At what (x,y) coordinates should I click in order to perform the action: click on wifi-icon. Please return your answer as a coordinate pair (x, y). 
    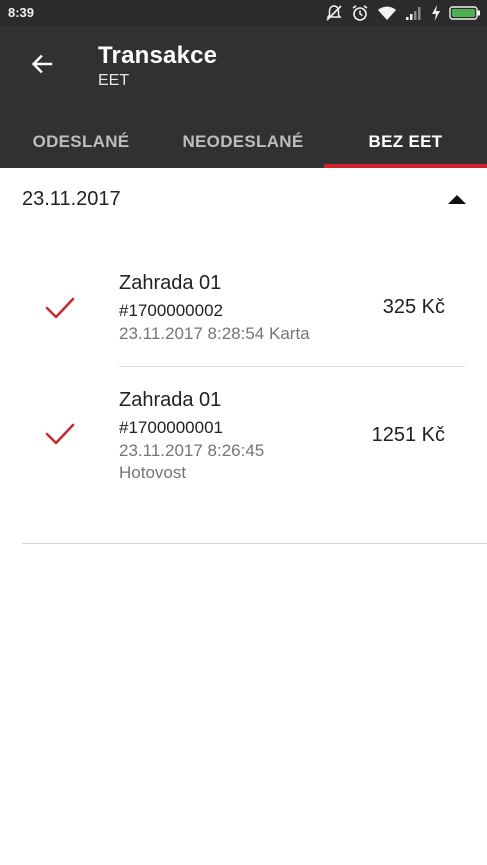
    Looking at the image, I should click on (387, 13).